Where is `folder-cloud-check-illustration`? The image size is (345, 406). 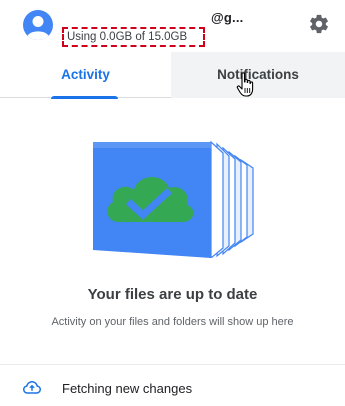
folder-cloud-check-illustration is located at coordinates (173, 199).